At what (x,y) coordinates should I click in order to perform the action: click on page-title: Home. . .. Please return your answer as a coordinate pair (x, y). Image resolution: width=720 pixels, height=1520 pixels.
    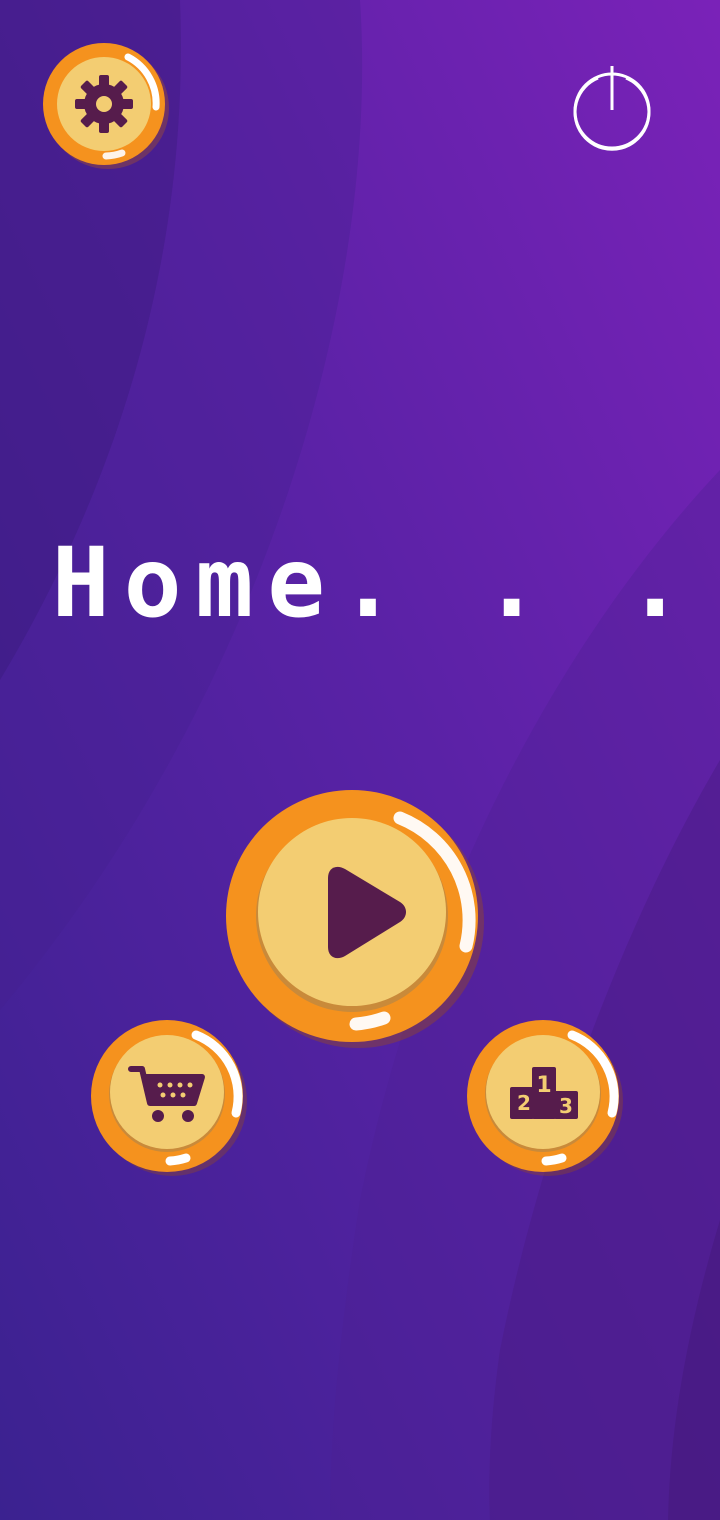
    Looking at the image, I should click on (375, 583).